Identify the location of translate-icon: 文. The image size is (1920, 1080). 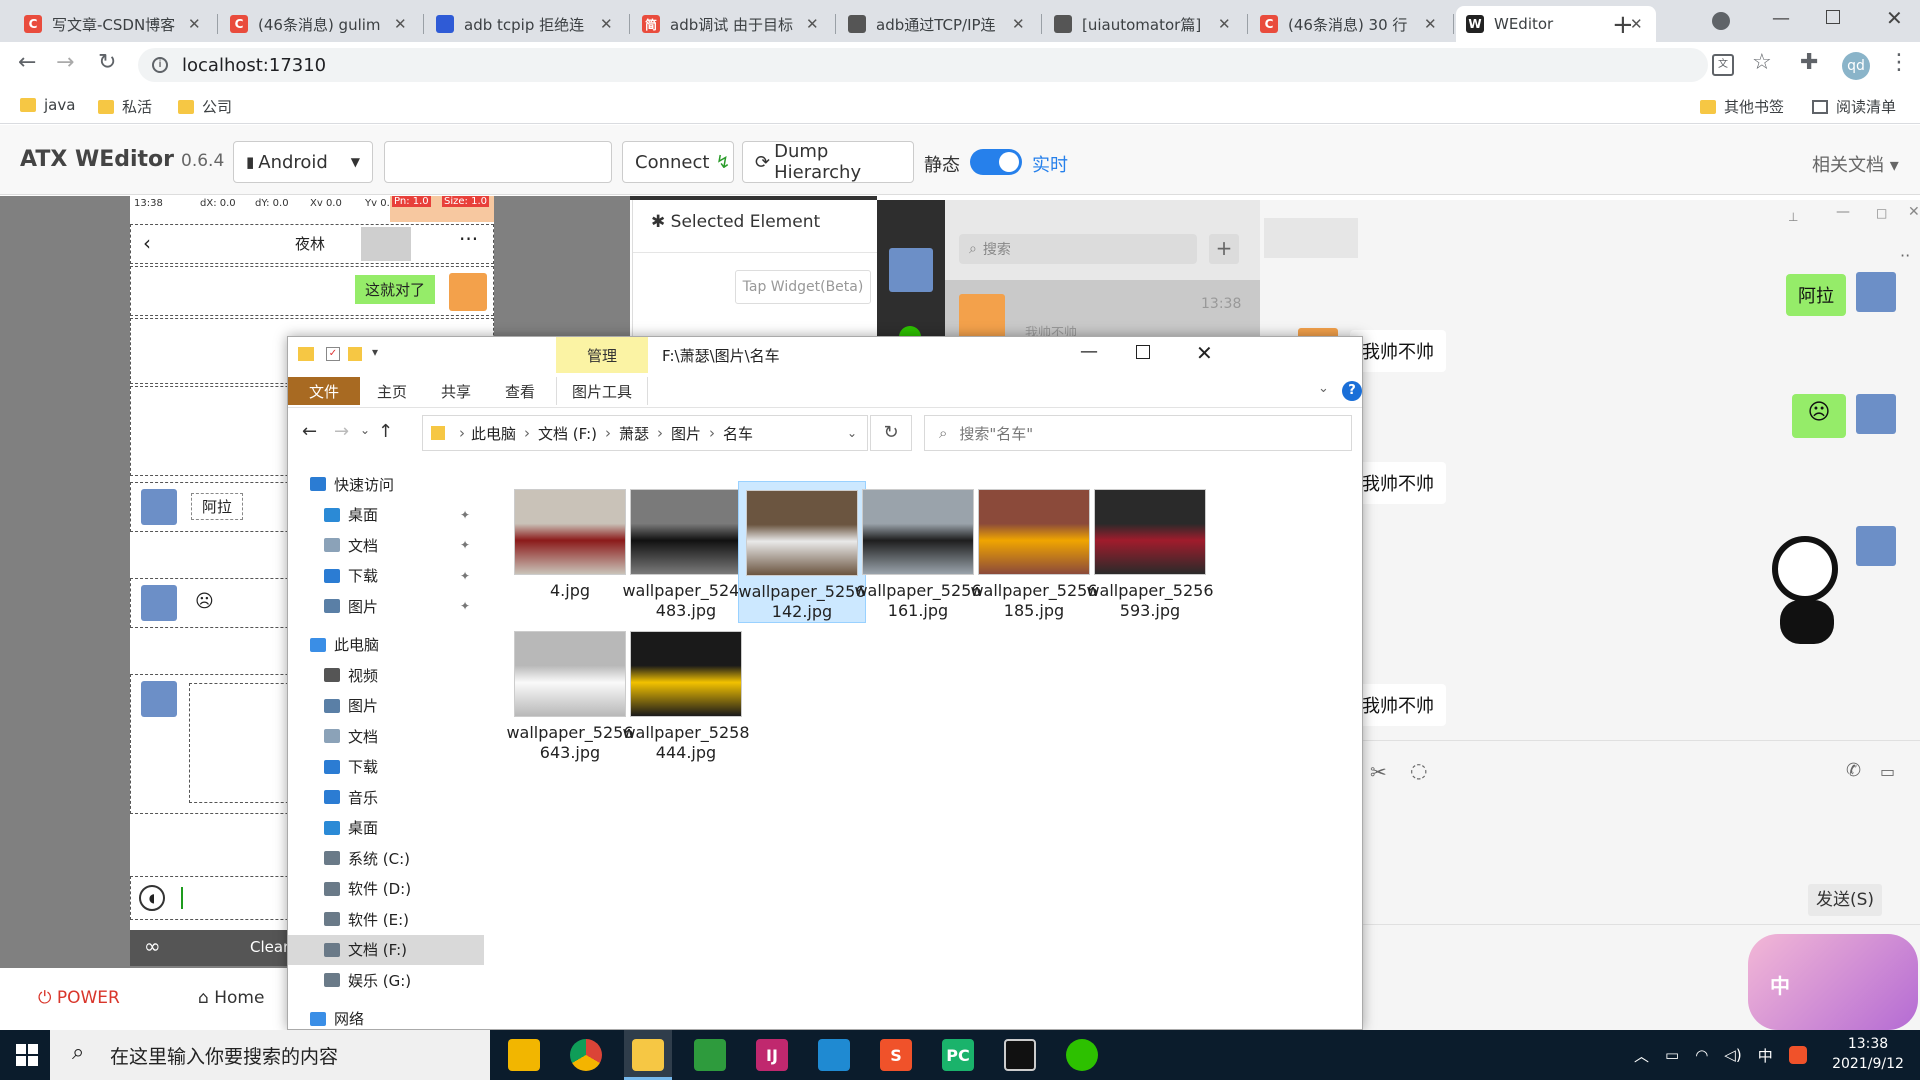
(1723, 65).